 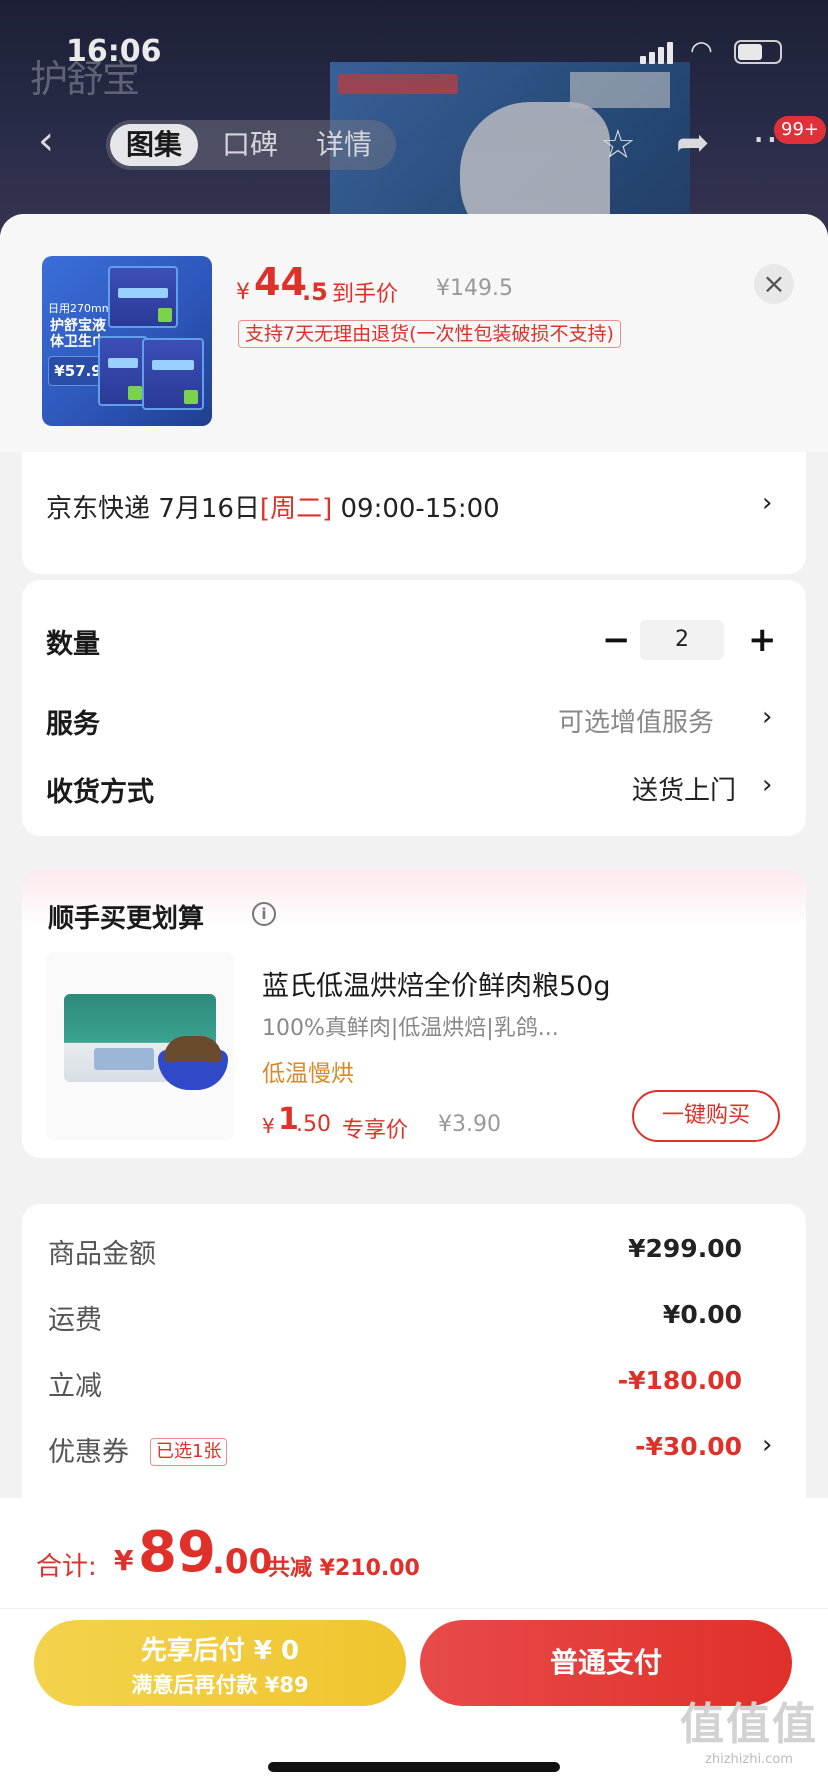 I want to click on message-badge: 99+, so click(x=800, y=130).